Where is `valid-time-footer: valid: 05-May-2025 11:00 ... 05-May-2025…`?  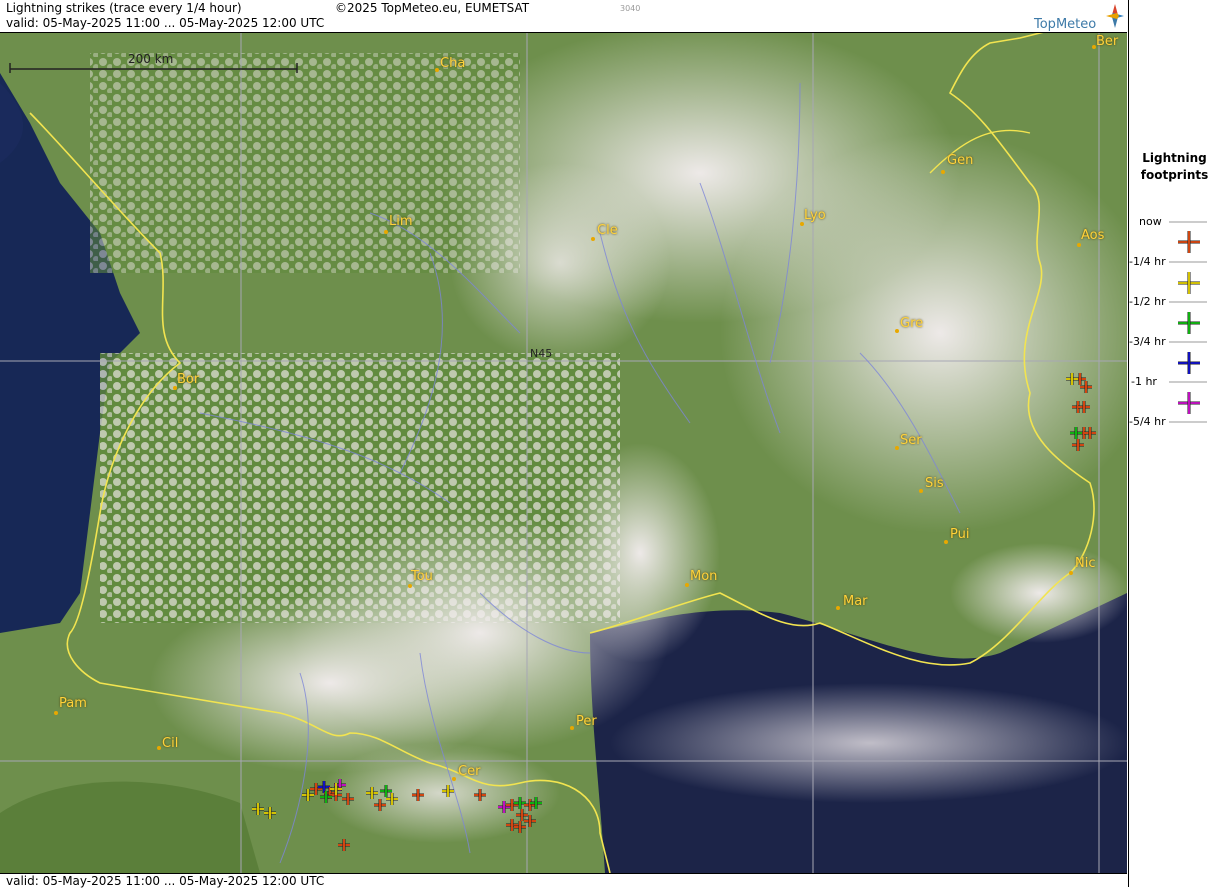 valid-time-footer: valid: 05-May-2025 11:00 ... 05-May-2025… is located at coordinates (165, 881).